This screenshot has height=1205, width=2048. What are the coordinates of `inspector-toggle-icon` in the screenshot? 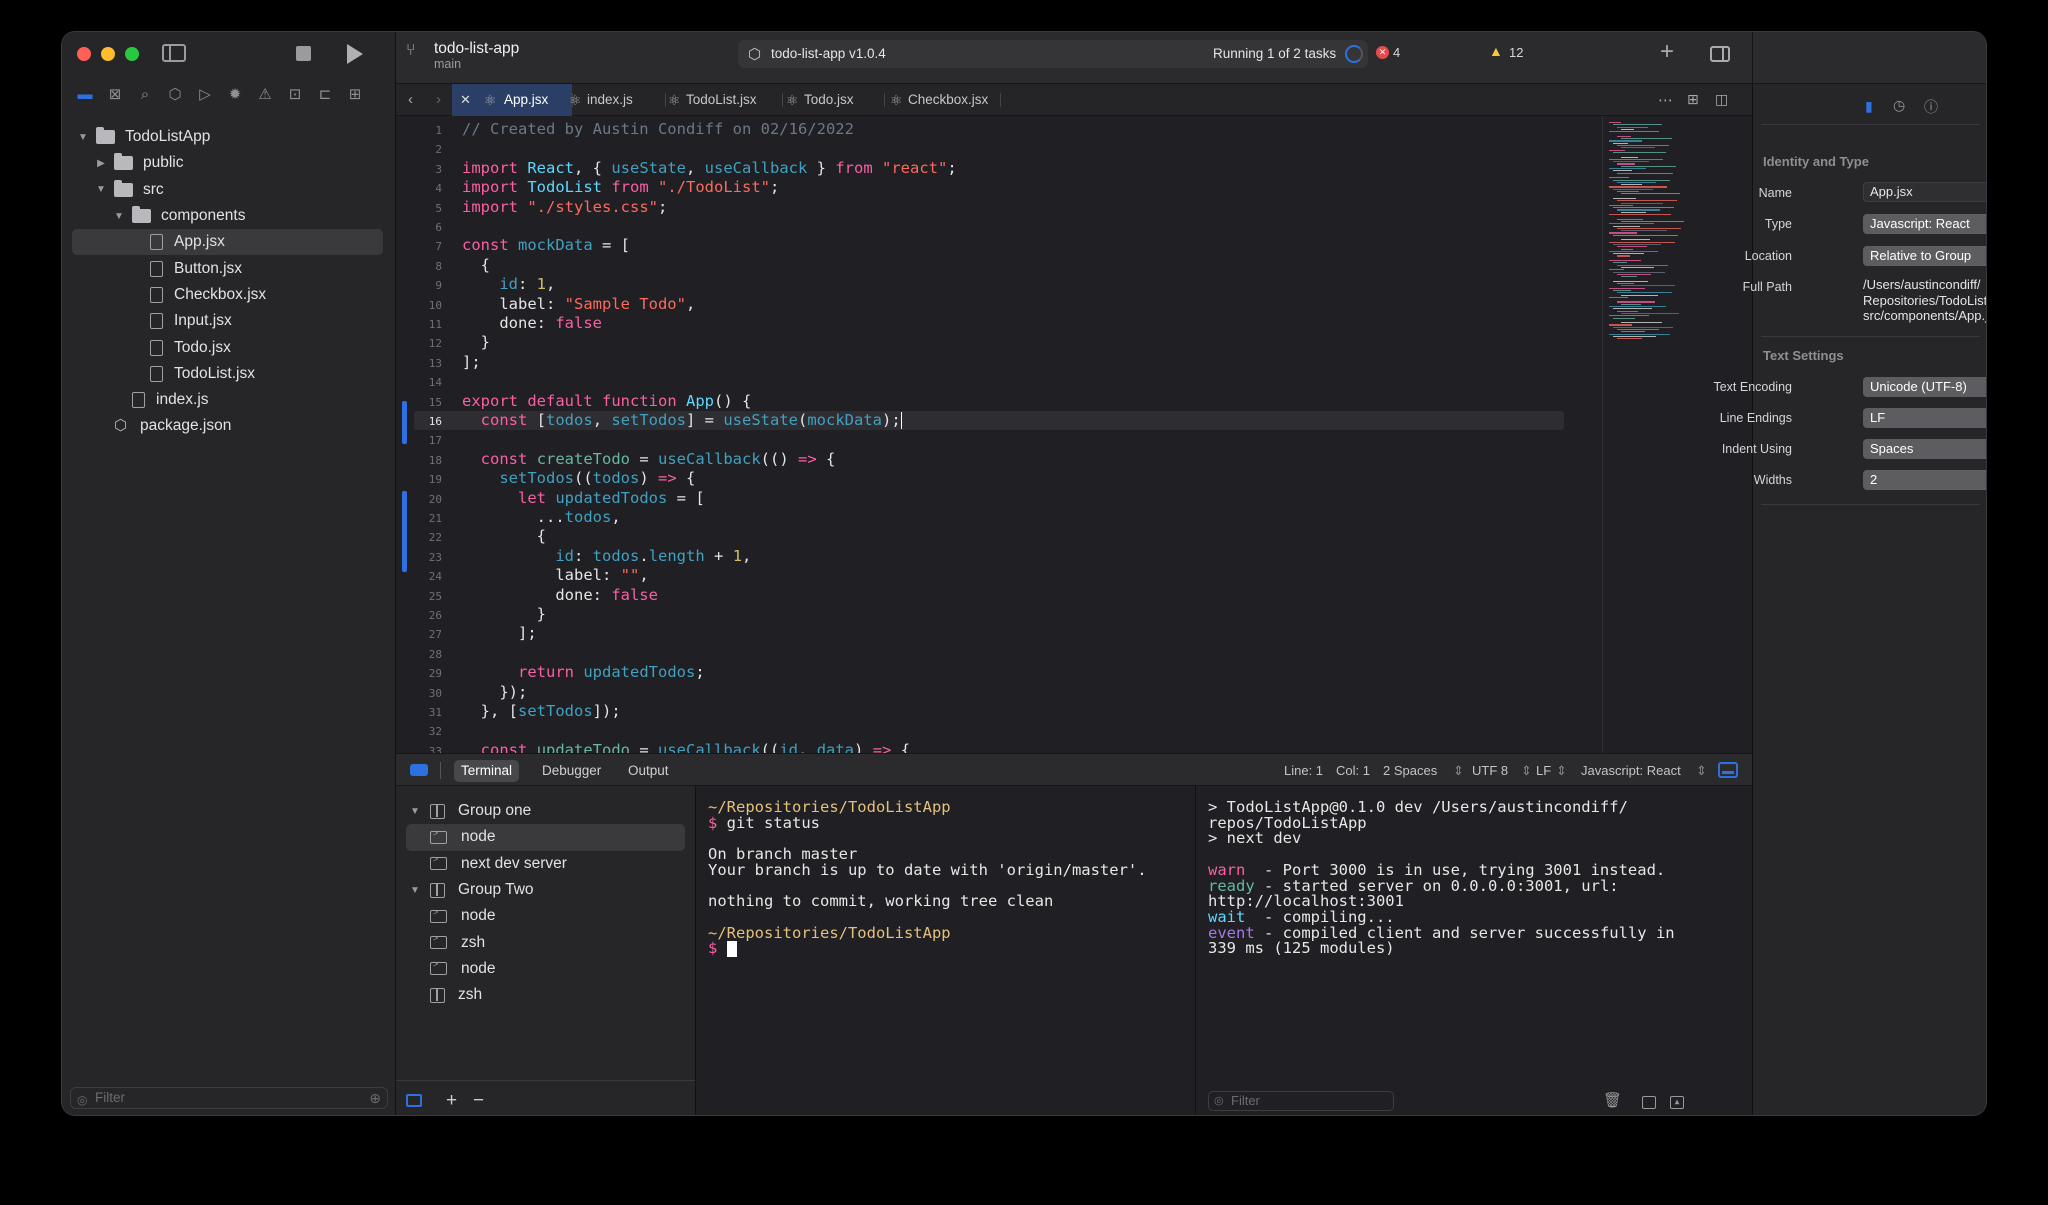 It's located at (1720, 54).